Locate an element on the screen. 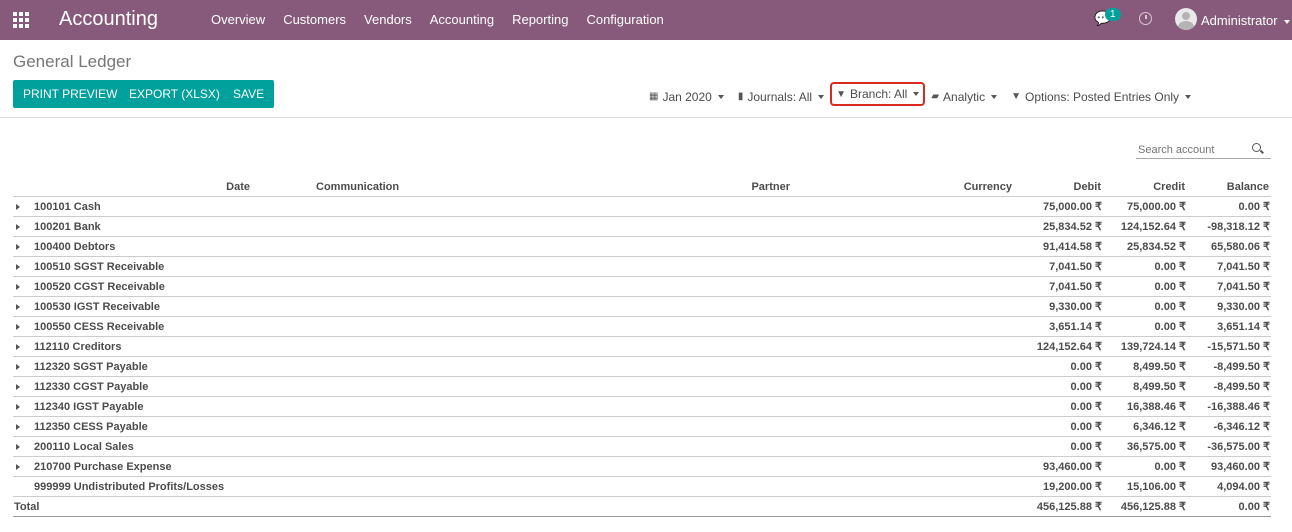 The image size is (1292, 532). page-title: General Ledger is located at coordinates (72, 61).